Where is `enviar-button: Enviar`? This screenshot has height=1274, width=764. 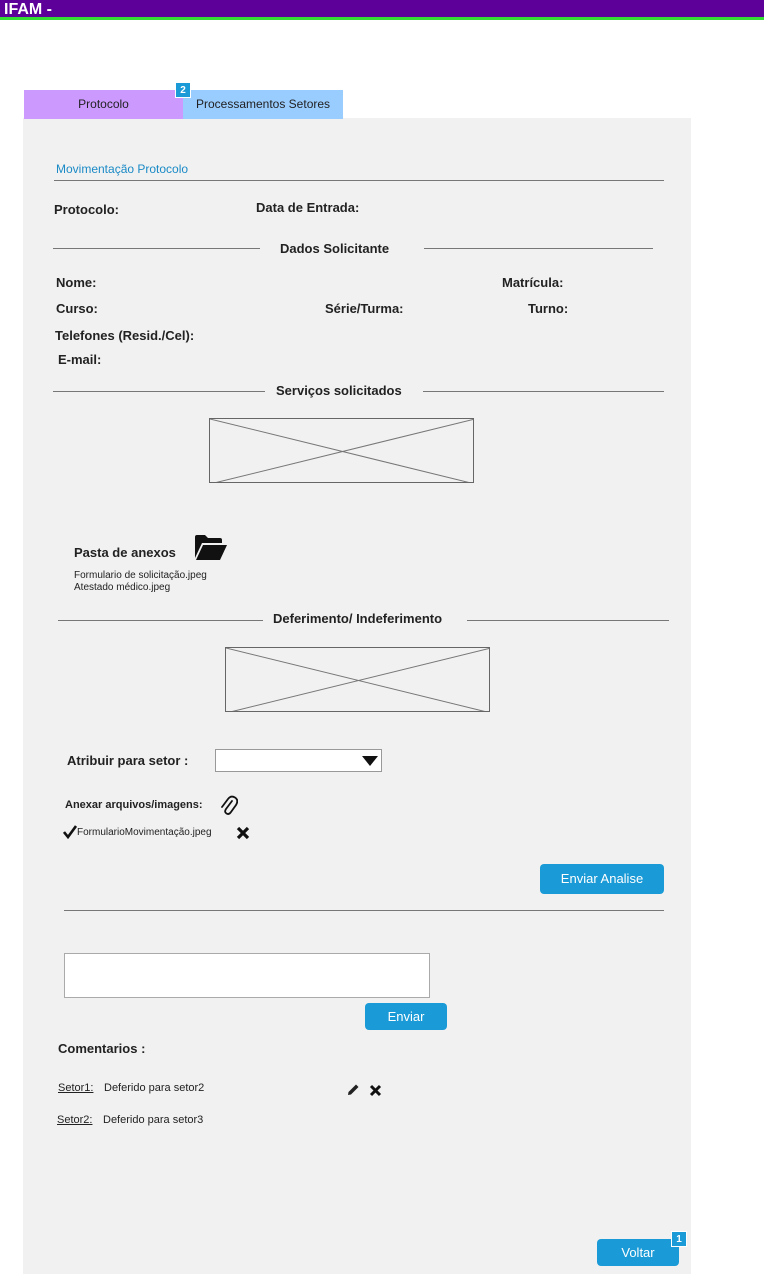
enviar-button: Enviar is located at coordinates (406, 1016).